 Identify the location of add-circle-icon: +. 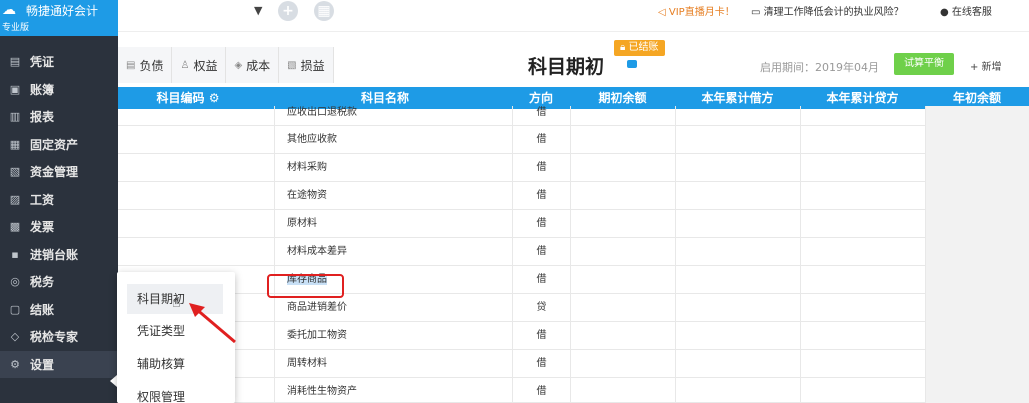
(288, 11).